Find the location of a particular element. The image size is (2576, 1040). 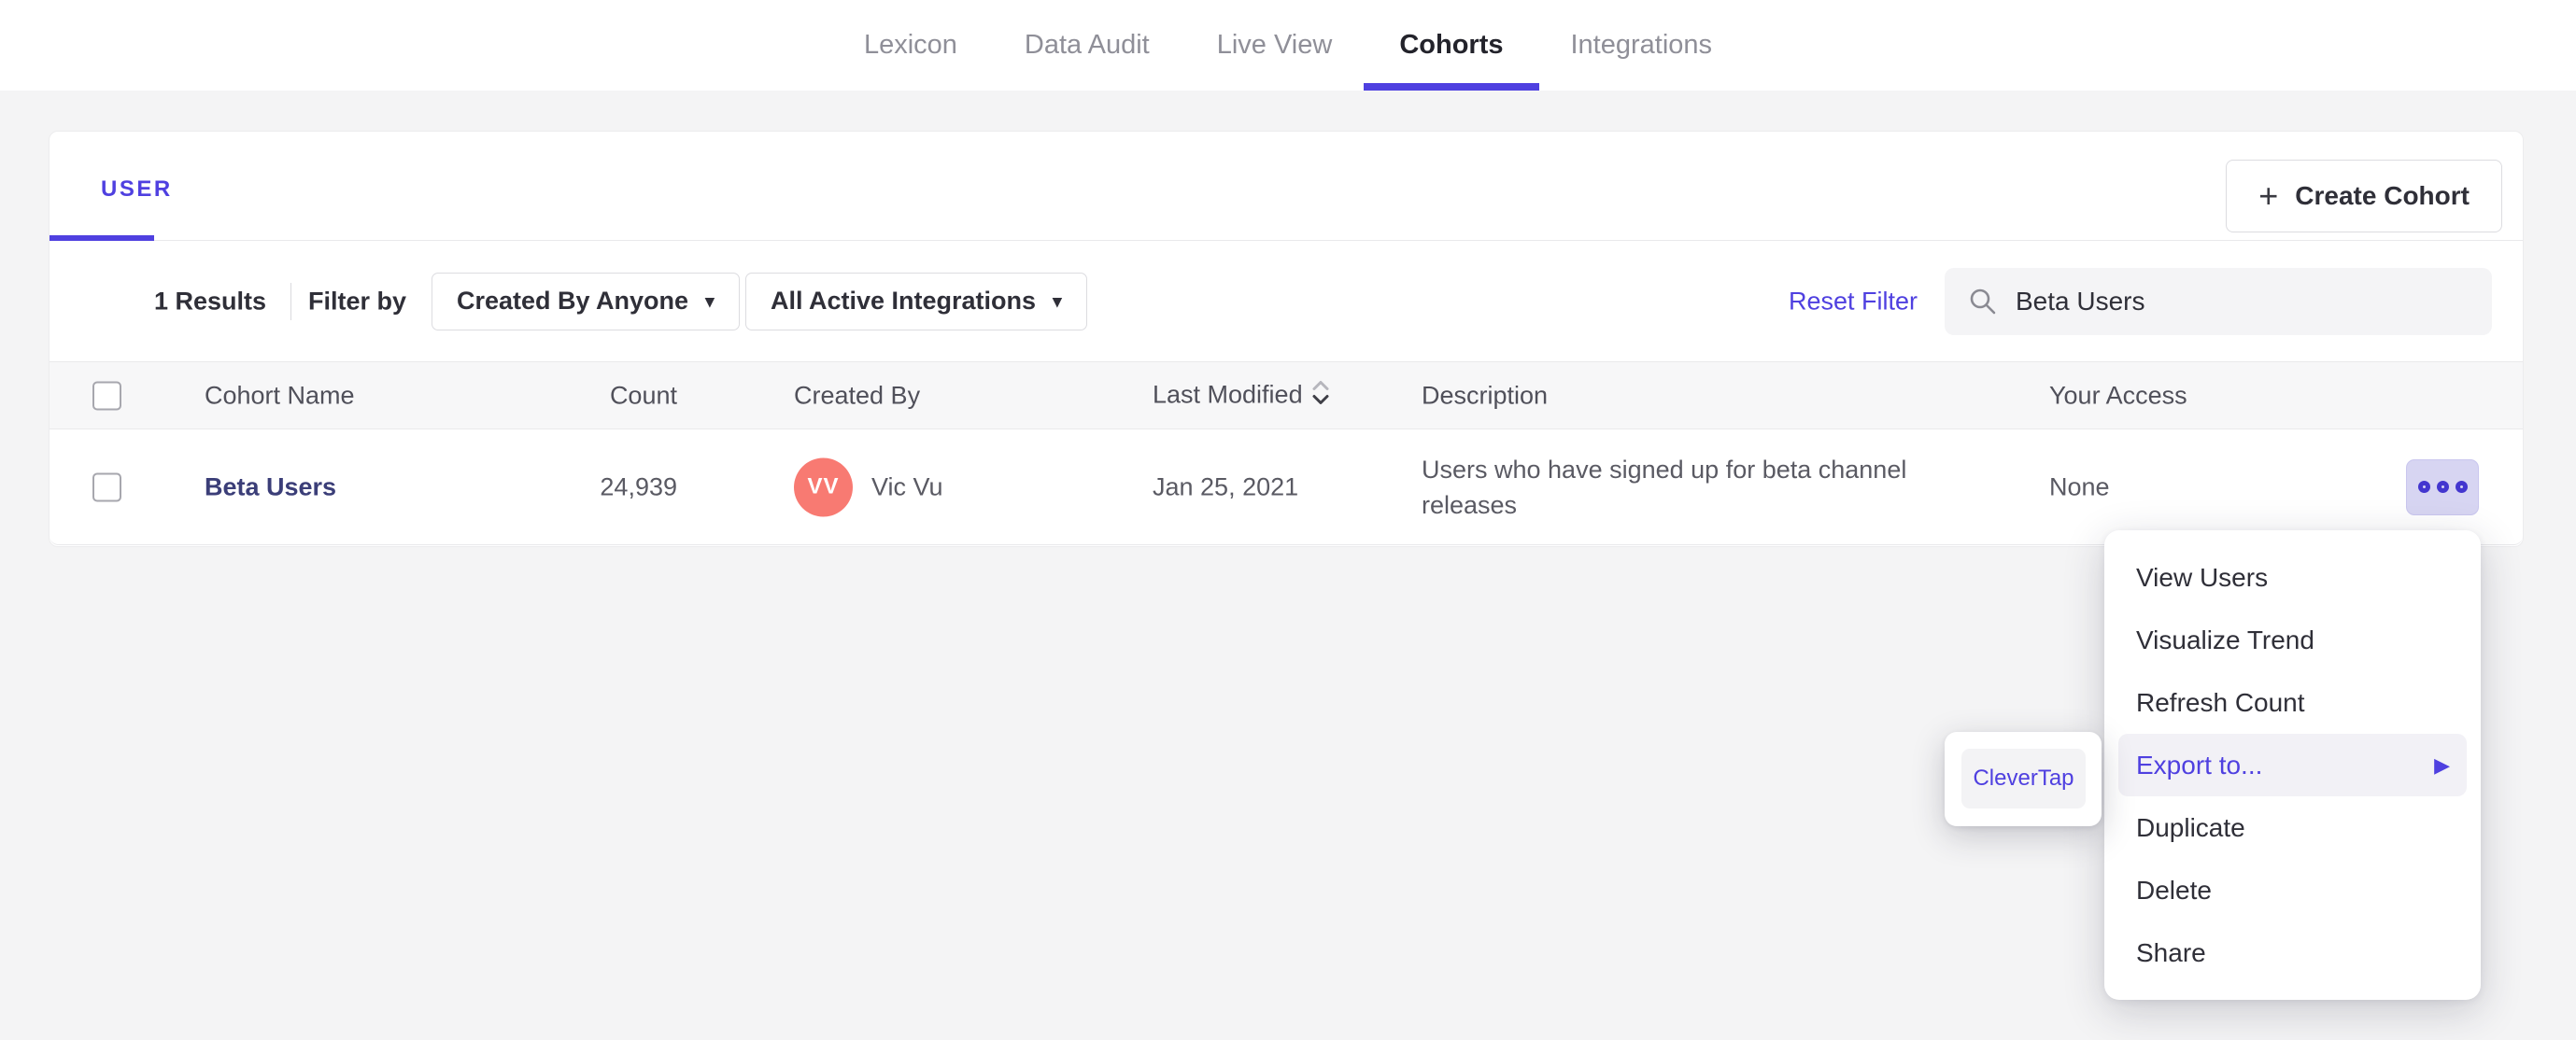

tab-live-view: Live View is located at coordinates (1275, 45).